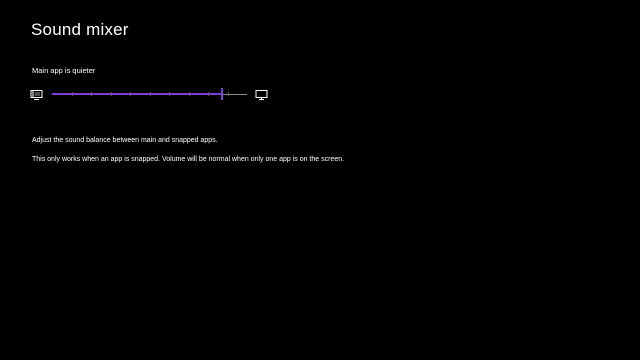 The height and width of the screenshot is (360, 640). Describe the element at coordinates (221, 94) in the screenshot. I see `slider-thumb` at that location.